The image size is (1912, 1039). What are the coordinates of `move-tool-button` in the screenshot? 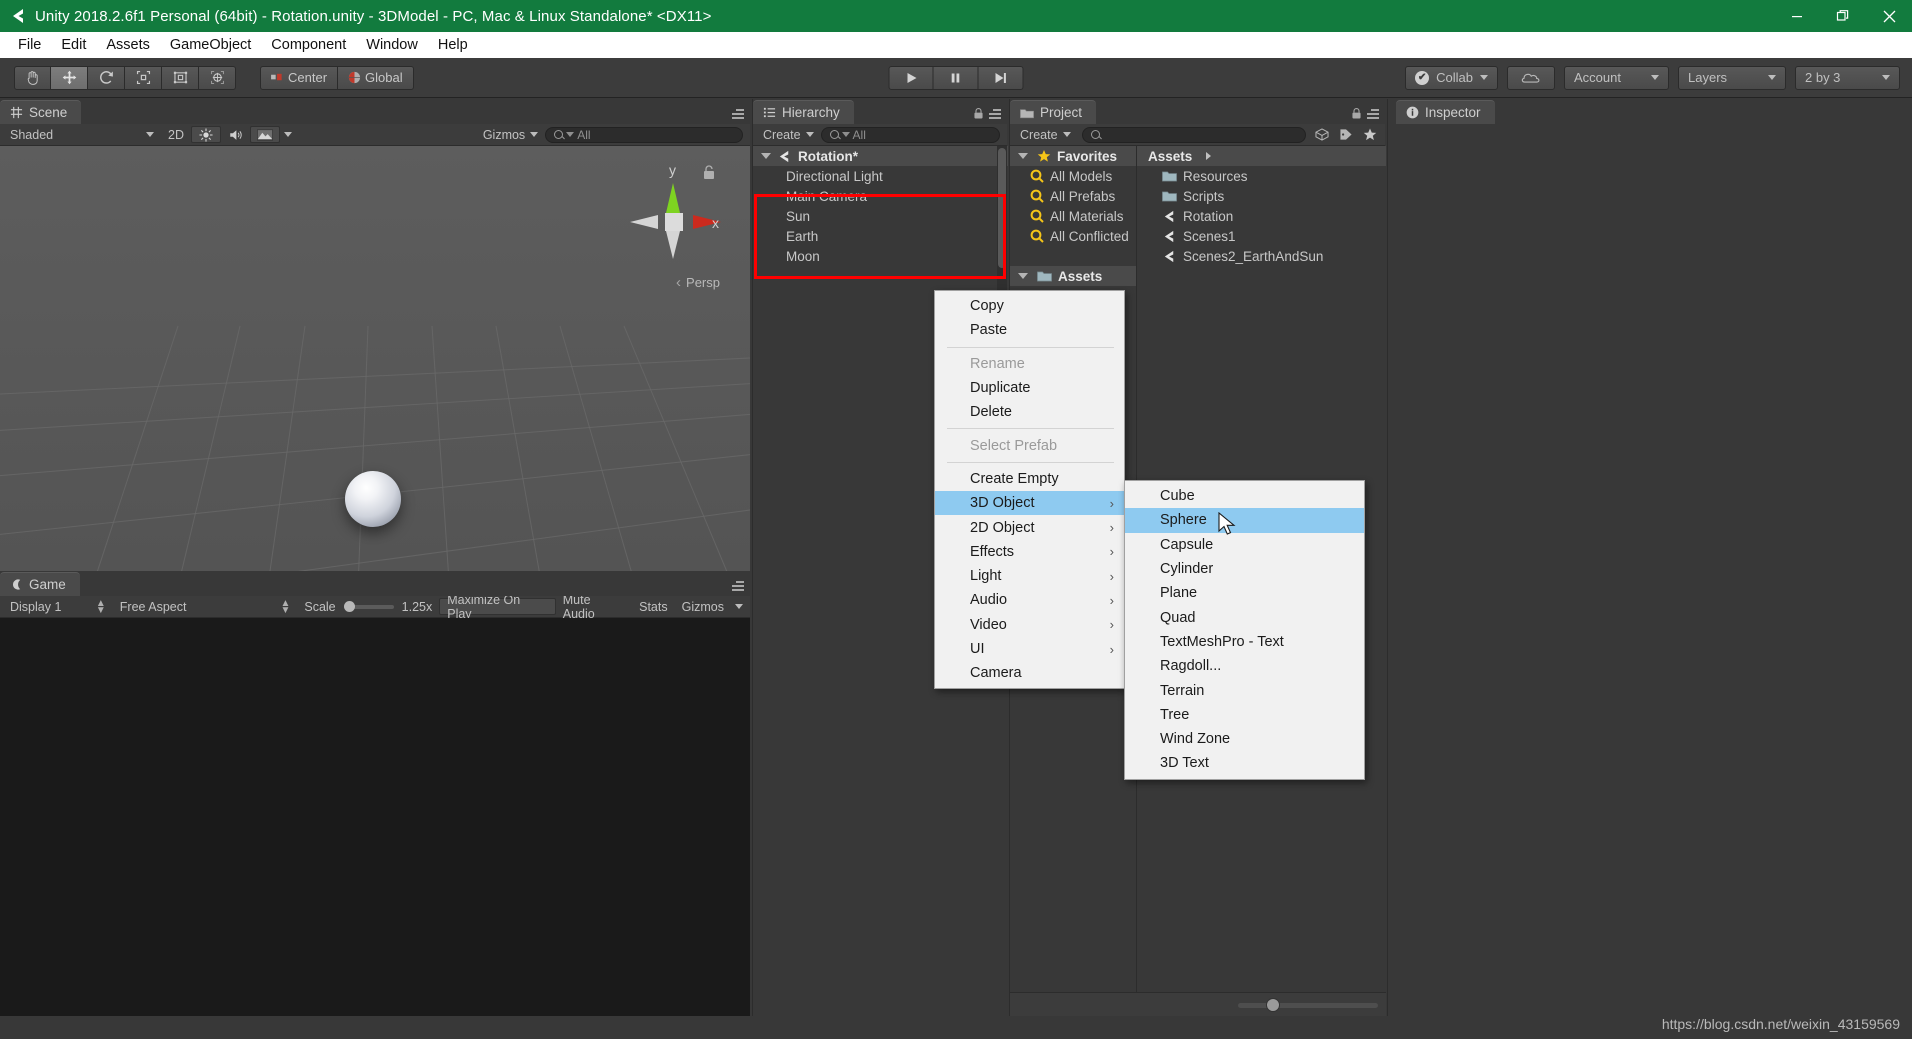 It's located at (69, 77).